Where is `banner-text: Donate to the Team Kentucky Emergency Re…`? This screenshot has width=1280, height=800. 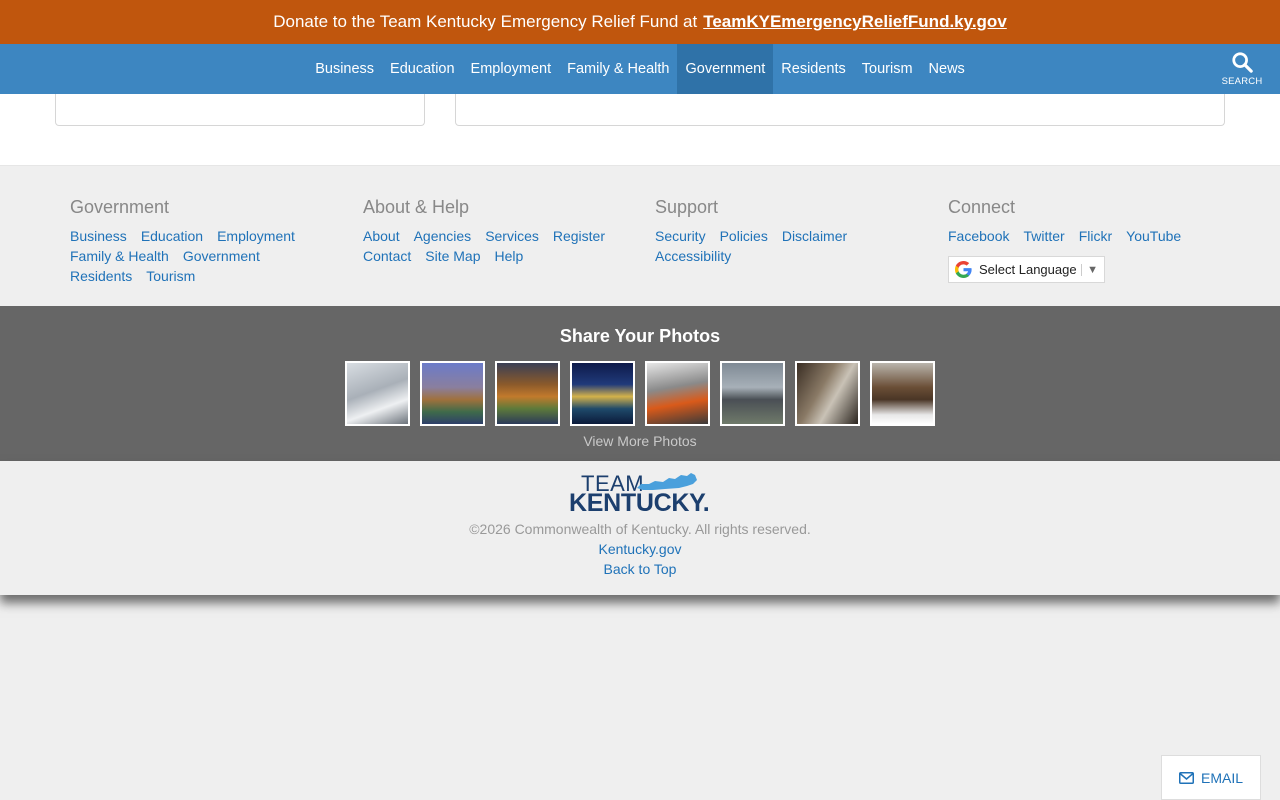 banner-text: Donate to the Team Kentucky Emergency Re… is located at coordinates (485, 21).